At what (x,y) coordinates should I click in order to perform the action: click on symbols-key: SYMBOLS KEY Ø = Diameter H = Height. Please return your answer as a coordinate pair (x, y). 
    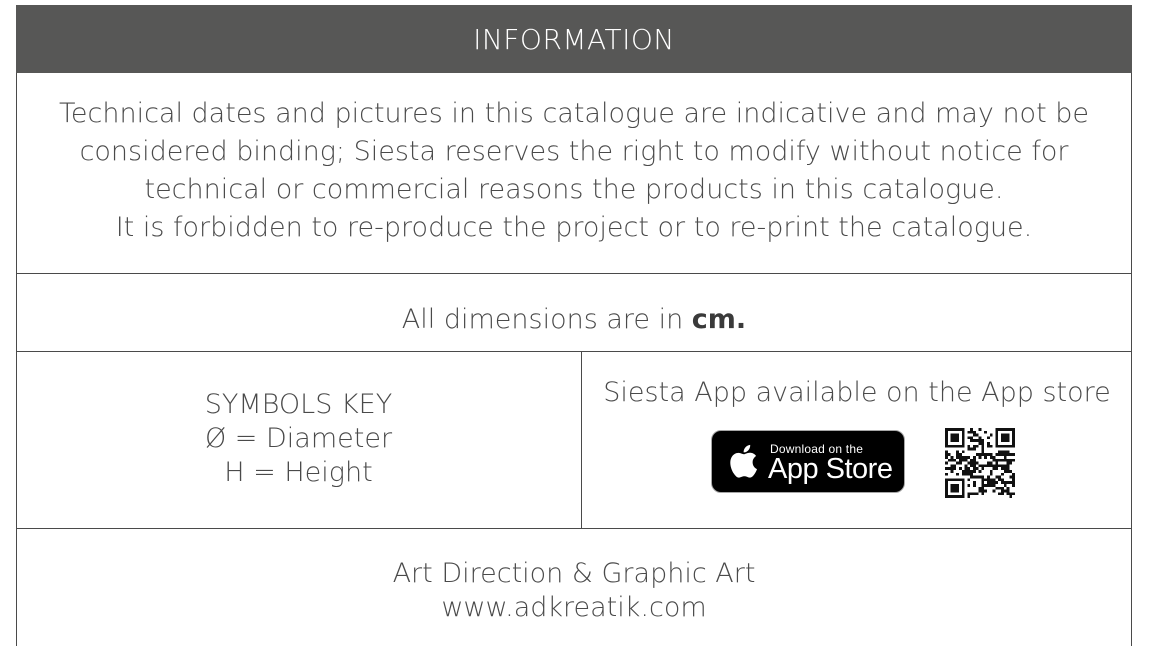
    Looking at the image, I should click on (298, 439).